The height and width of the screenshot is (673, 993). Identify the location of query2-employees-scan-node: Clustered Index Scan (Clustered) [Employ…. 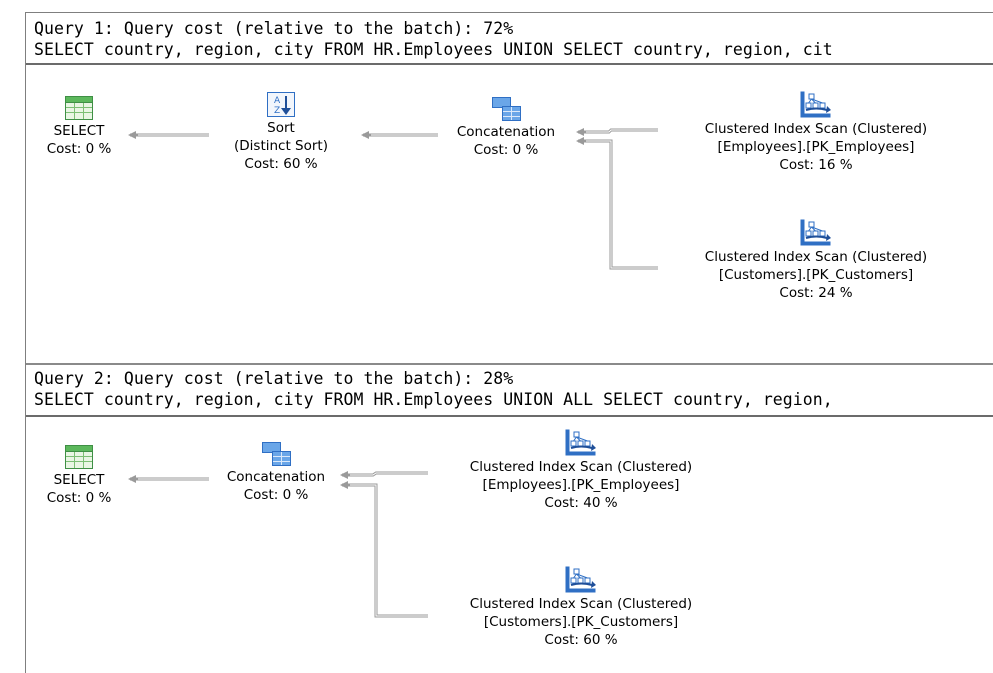
(581, 470).